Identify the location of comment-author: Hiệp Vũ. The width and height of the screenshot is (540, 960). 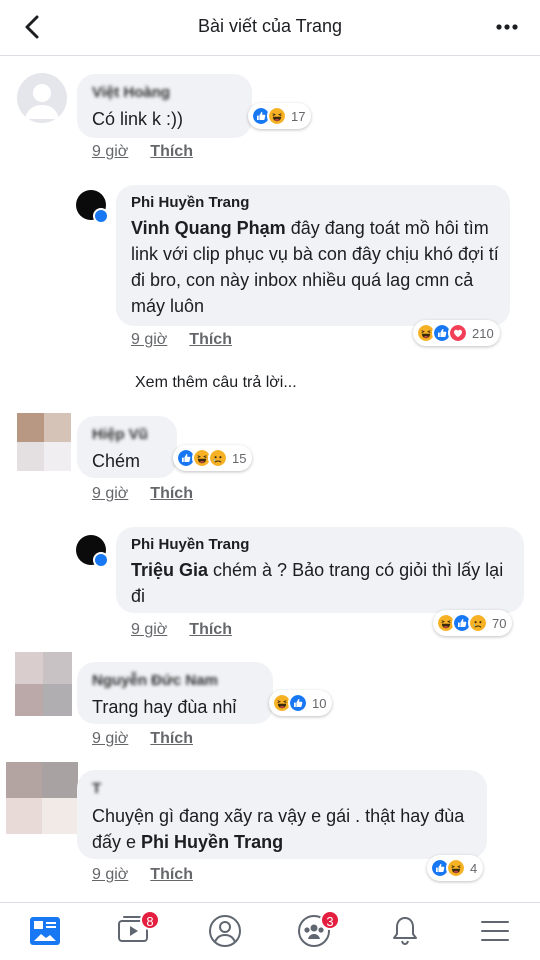
(120, 434).